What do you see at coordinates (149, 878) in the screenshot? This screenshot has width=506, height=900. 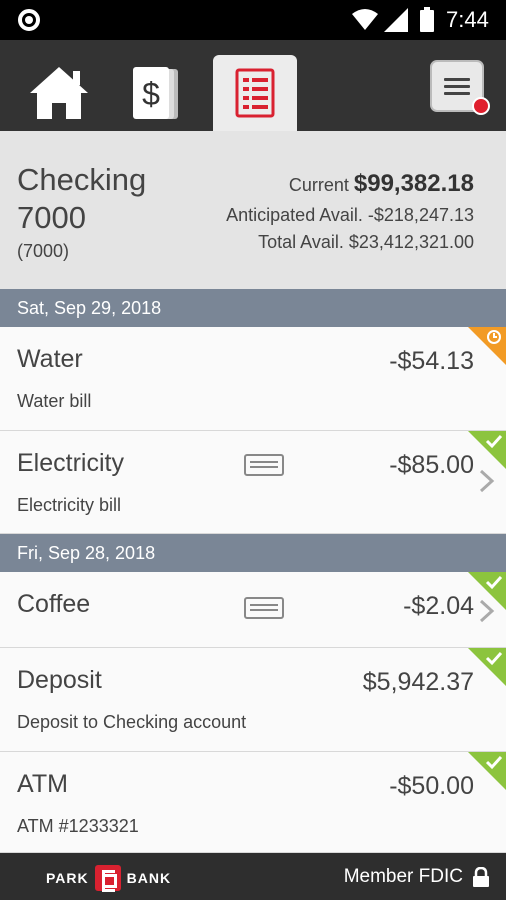 I see `brand-right-text: BANK` at bounding box center [149, 878].